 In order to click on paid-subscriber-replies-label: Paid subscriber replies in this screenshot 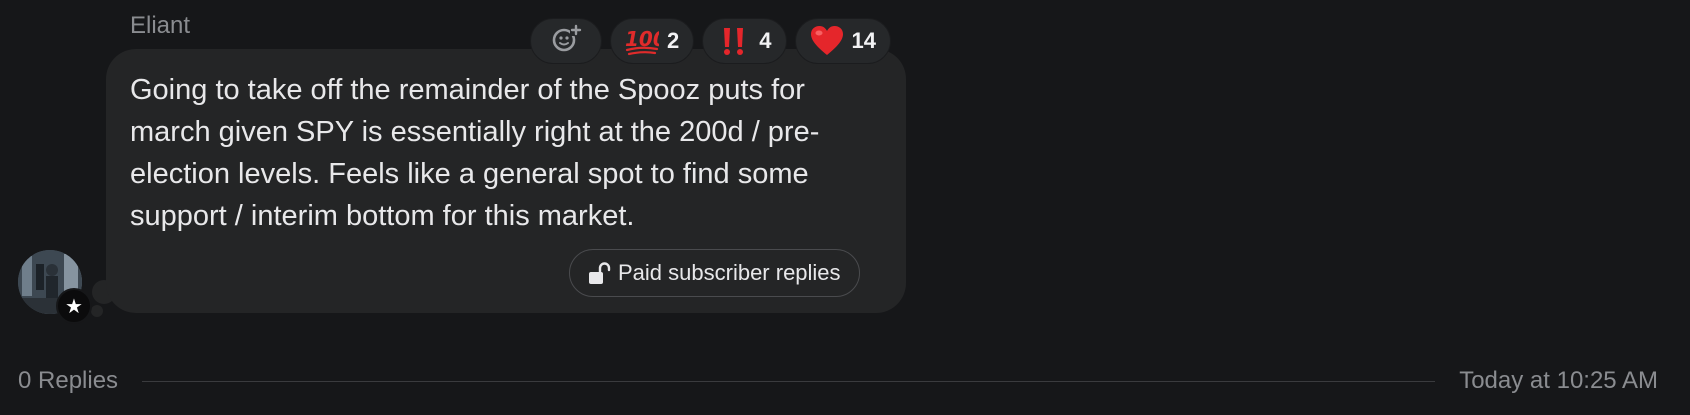, I will do `click(729, 272)`.